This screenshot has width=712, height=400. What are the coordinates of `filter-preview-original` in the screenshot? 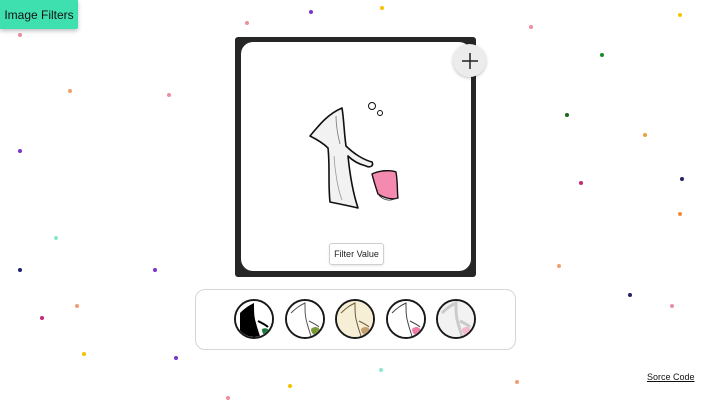 It's located at (406, 319).